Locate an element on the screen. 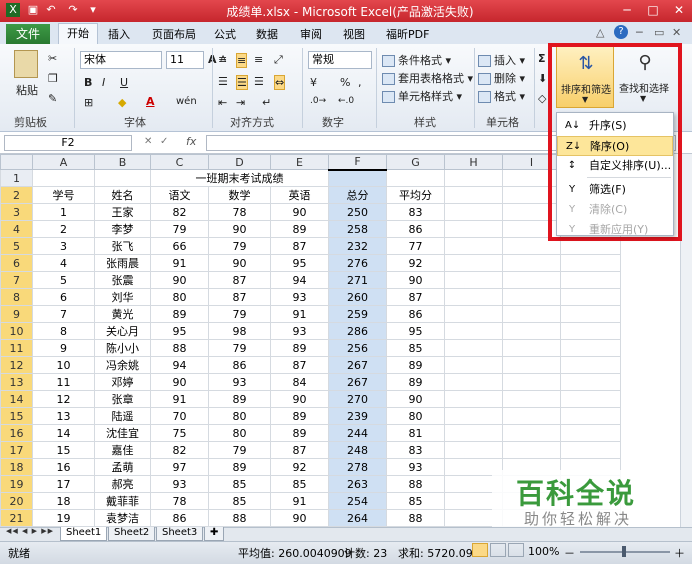 The image size is (692, 564). data-cell: 张章 is located at coordinates (122, 399).